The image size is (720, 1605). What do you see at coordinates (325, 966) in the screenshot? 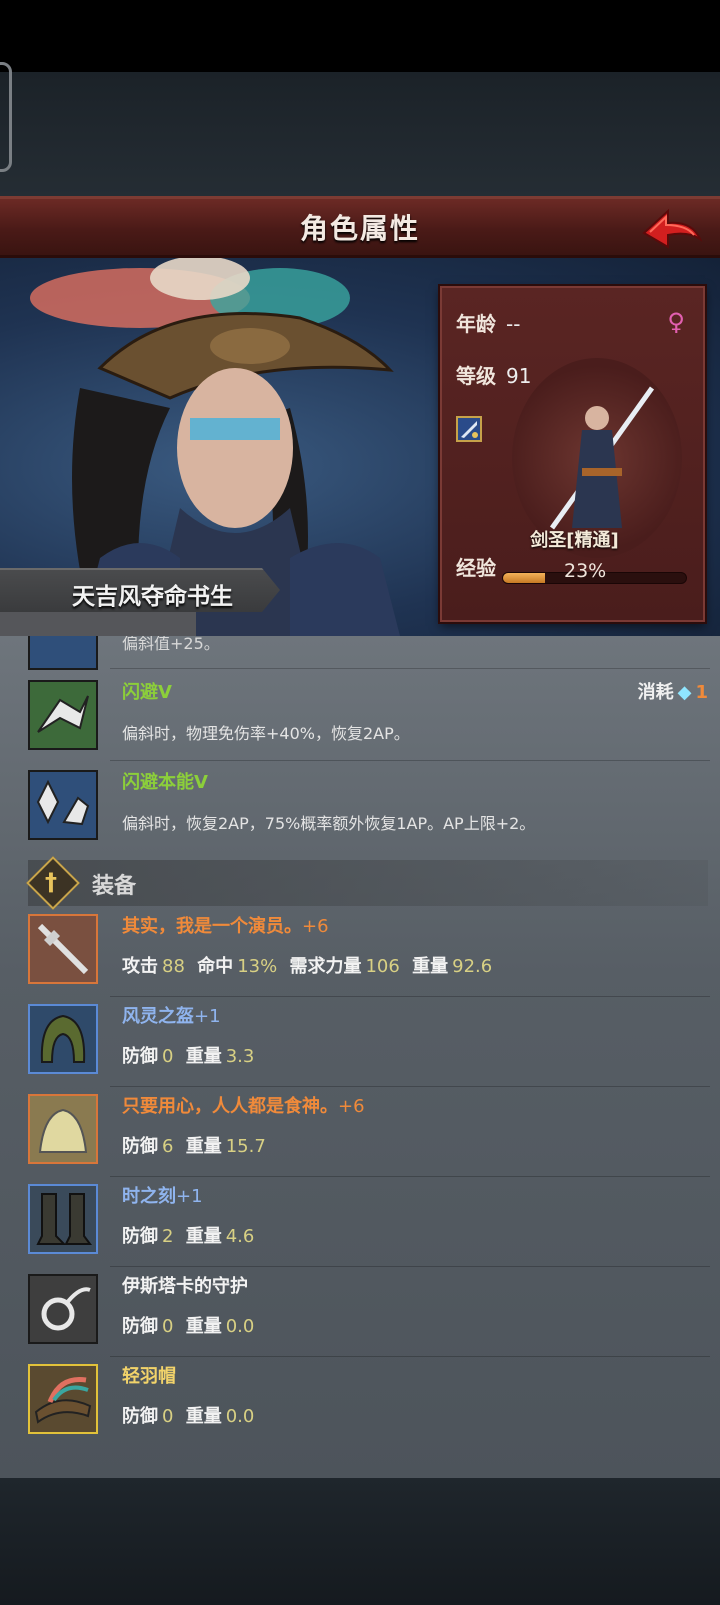
I see `stat-label: 需求力量` at bounding box center [325, 966].